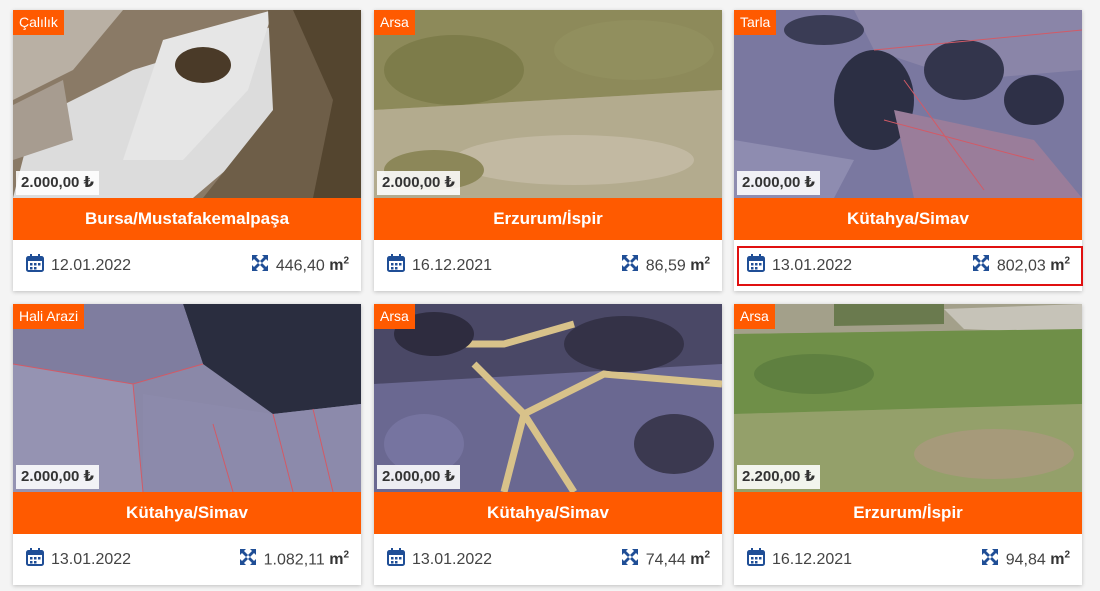 This screenshot has width=1100, height=591. I want to click on category-badge: Çalılık, so click(38, 22).